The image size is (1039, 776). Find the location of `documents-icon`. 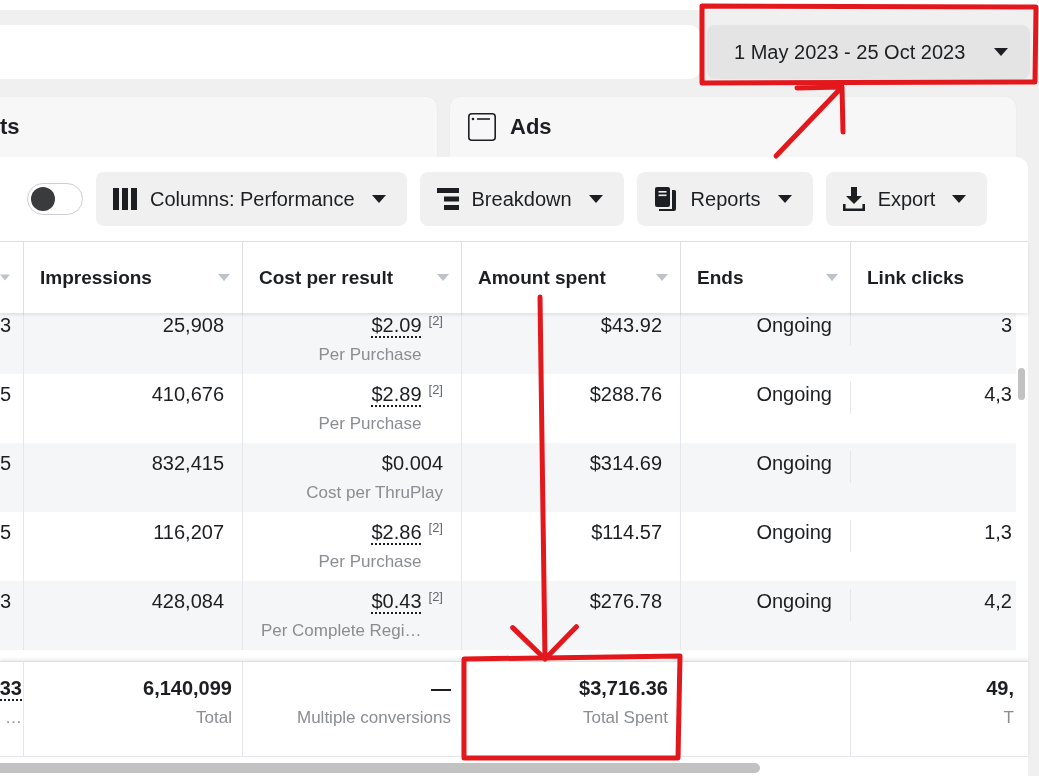

documents-icon is located at coordinates (665, 199).